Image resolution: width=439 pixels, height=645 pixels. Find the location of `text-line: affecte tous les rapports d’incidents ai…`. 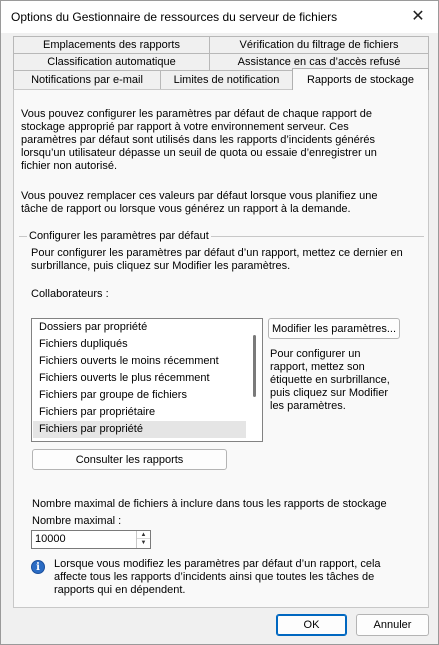

text-line: affecte tous les rapports d’incidents ai… is located at coordinates (214, 577).